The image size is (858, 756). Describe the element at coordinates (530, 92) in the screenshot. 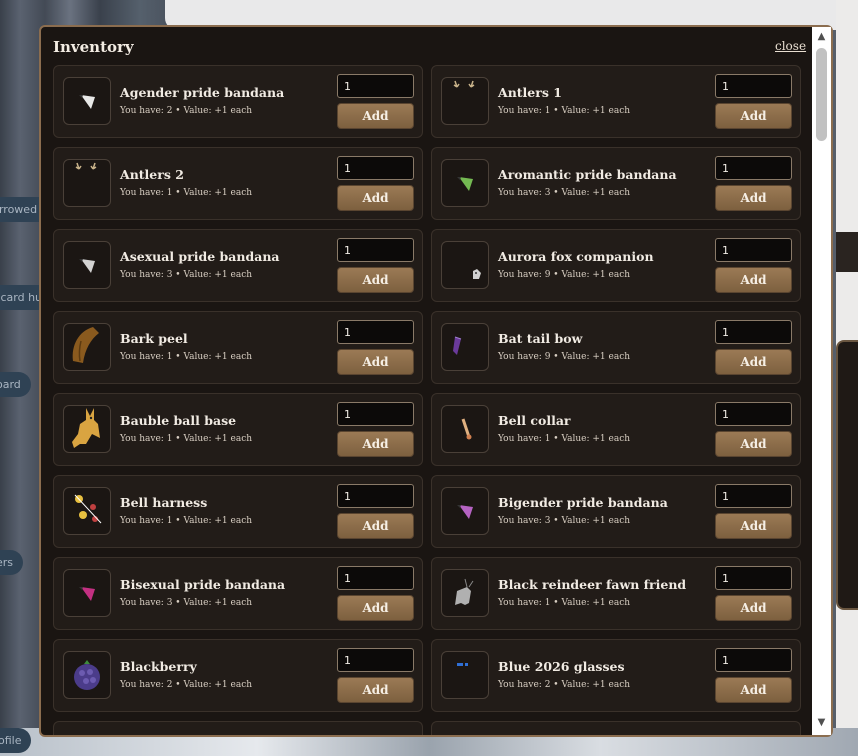

I see `item-name: Antlers 1` at that location.